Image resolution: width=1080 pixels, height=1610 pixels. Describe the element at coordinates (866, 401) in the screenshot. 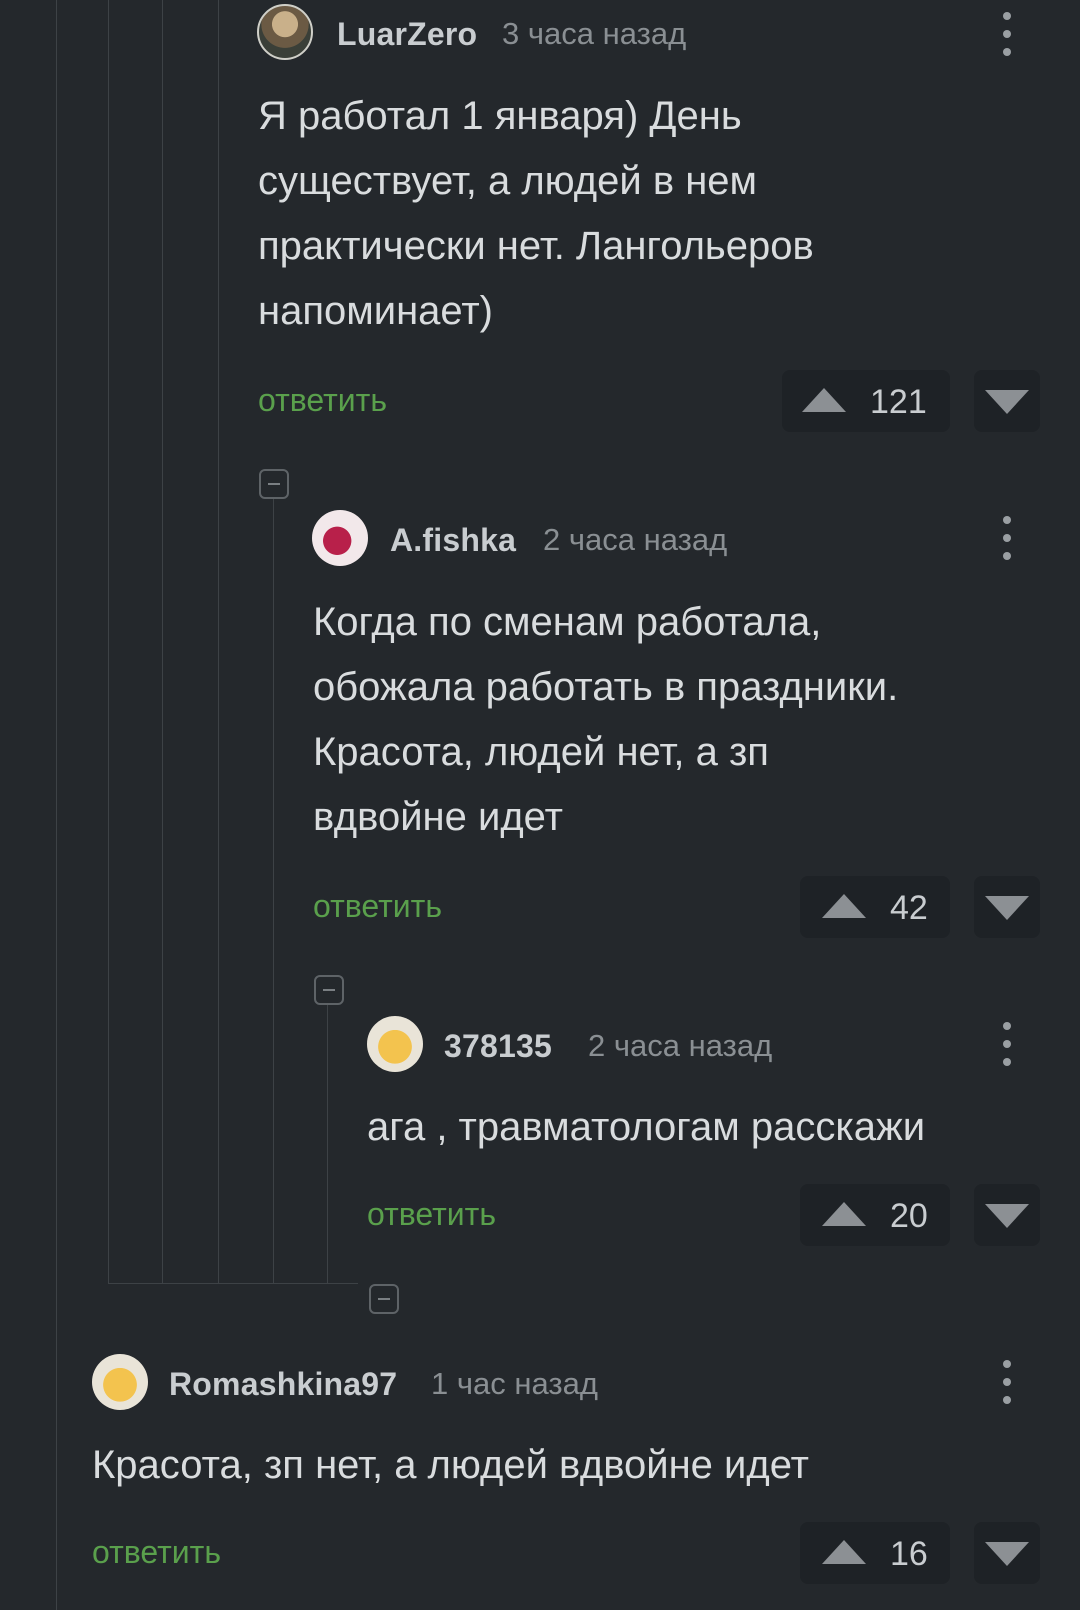

I see `upvote-button: 121` at that location.